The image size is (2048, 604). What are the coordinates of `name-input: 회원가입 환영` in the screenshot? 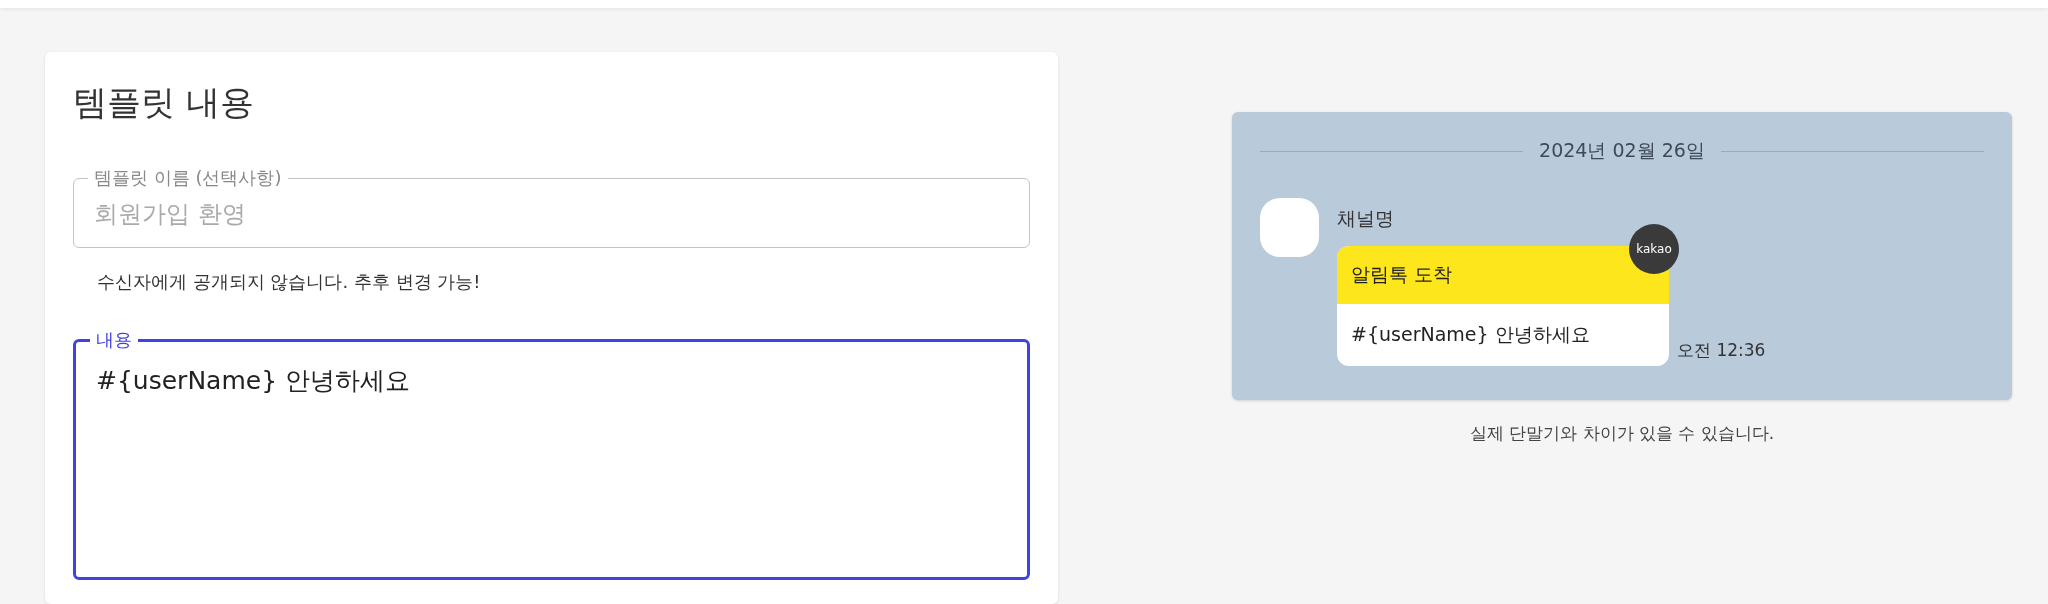 It's located at (551, 213).